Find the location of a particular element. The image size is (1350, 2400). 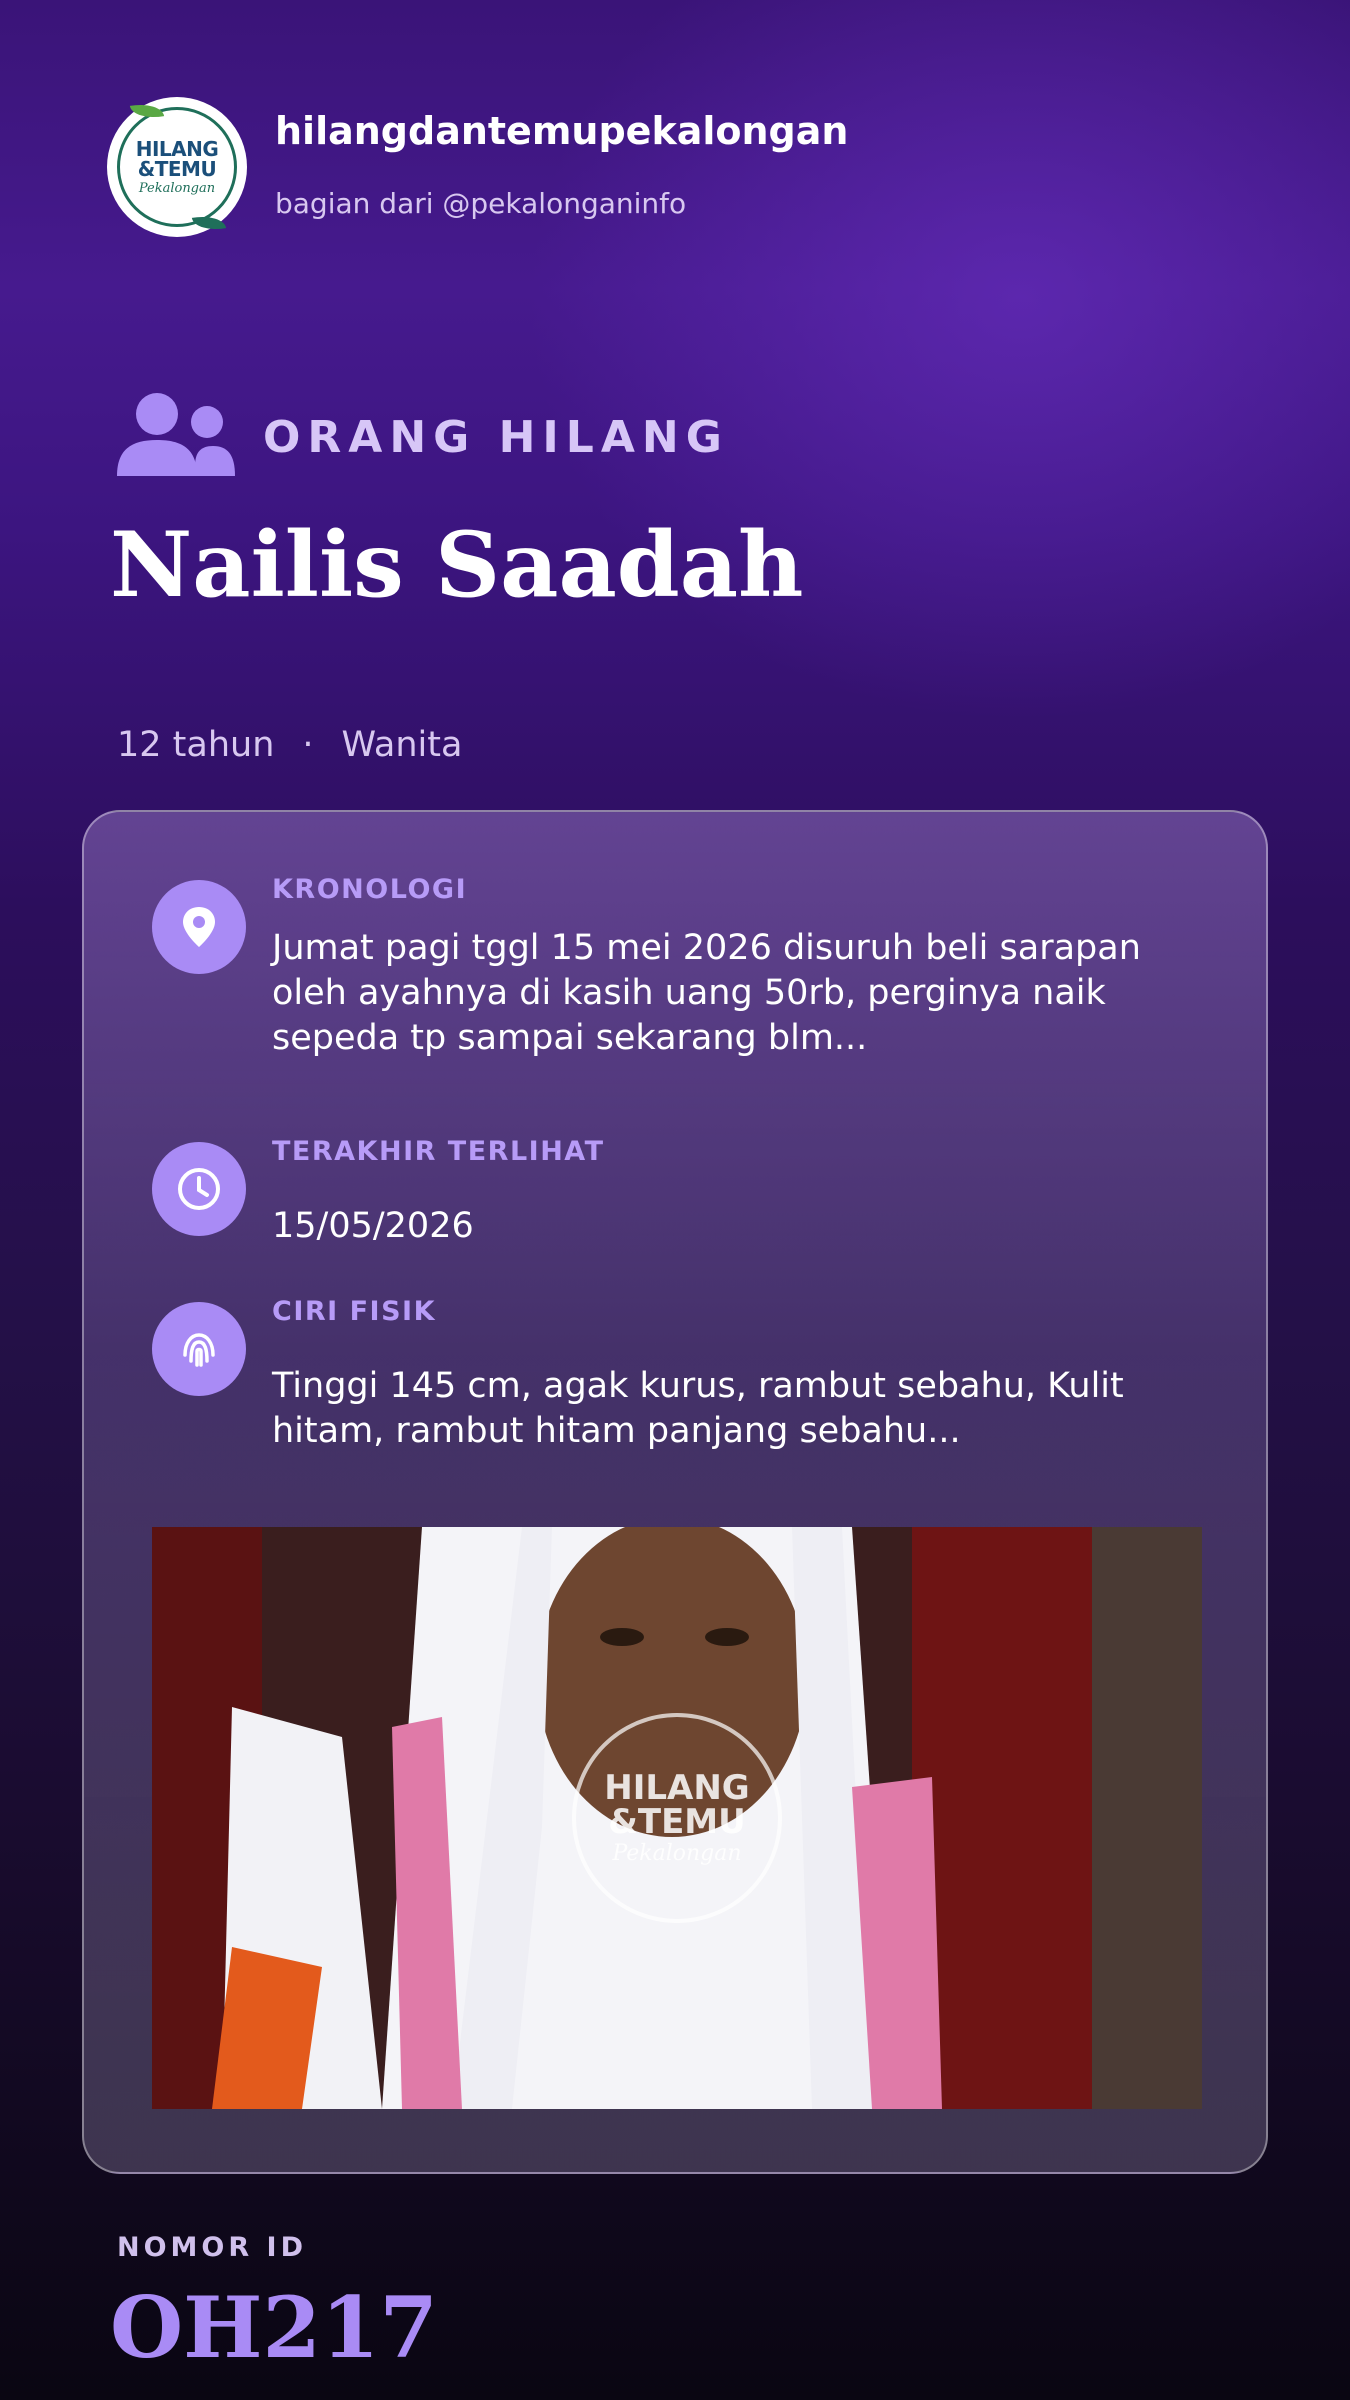

person-name: Nailis Saadah is located at coordinates (457, 565).